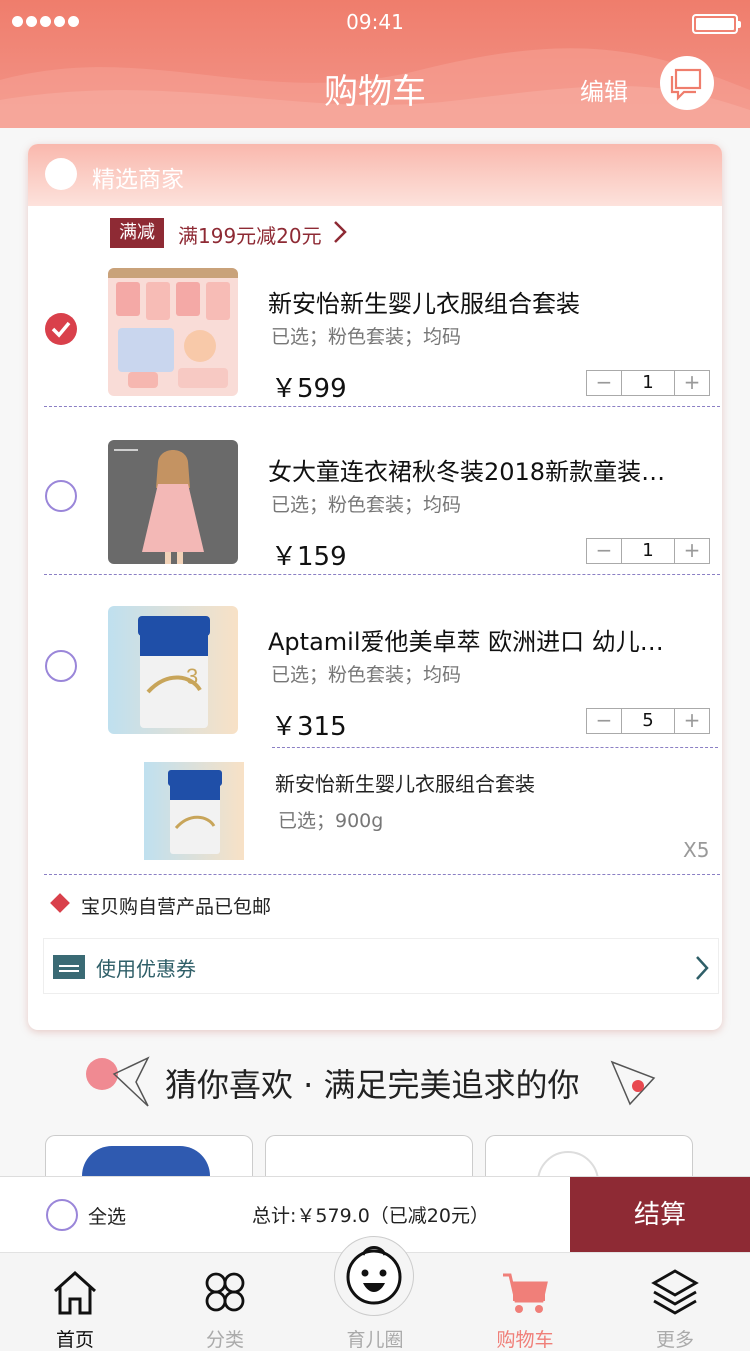 The image size is (750, 1351). What do you see at coordinates (525, 1340) in the screenshot?
I see `tab-label: 购物车` at bounding box center [525, 1340].